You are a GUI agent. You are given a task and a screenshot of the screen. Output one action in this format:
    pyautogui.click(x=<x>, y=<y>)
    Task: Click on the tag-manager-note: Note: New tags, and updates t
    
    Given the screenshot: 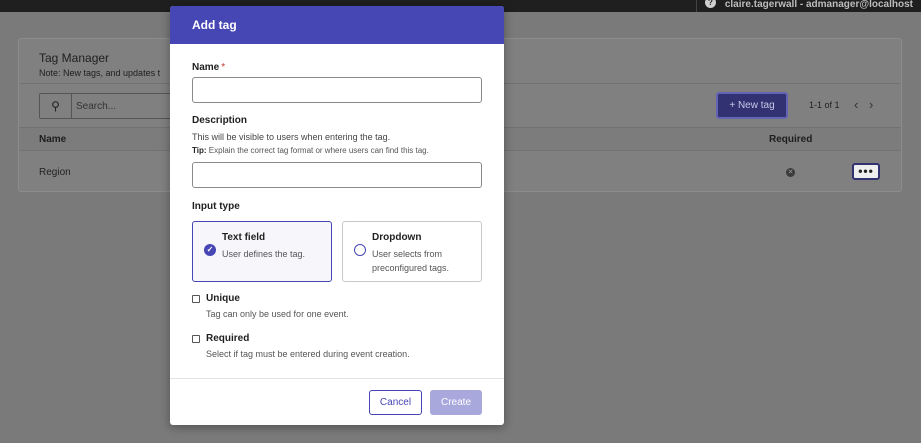 What is the action you would take?
    pyautogui.click(x=100, y=73)
    